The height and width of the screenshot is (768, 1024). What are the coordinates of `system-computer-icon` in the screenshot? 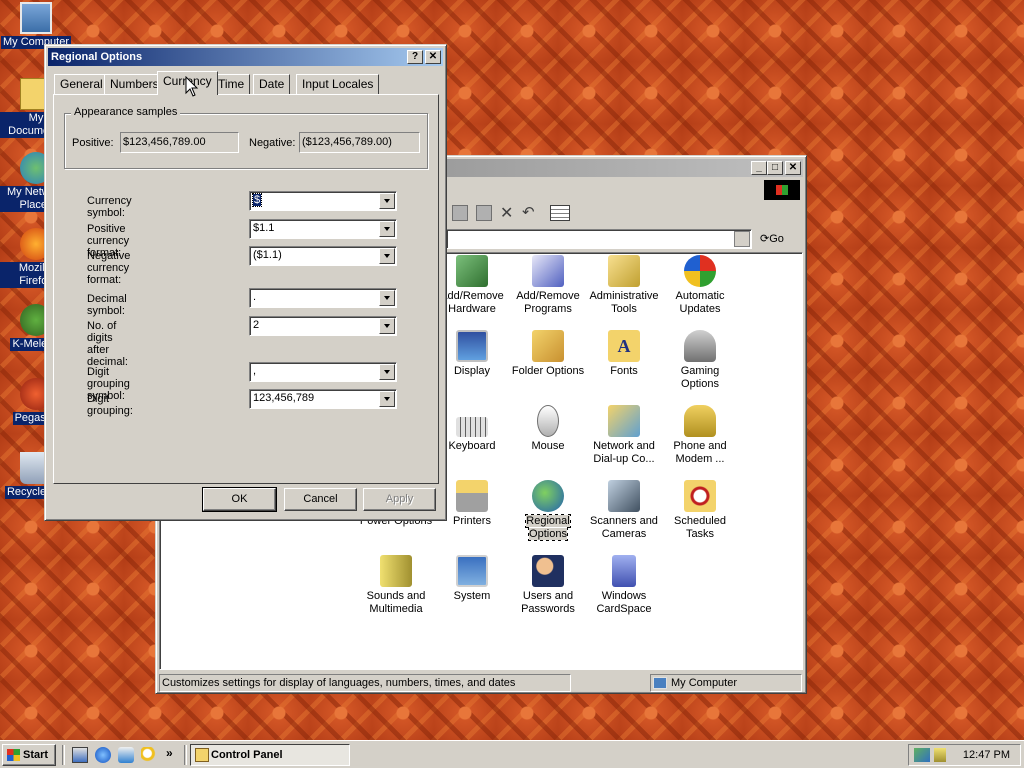 It's located at (472, 571).